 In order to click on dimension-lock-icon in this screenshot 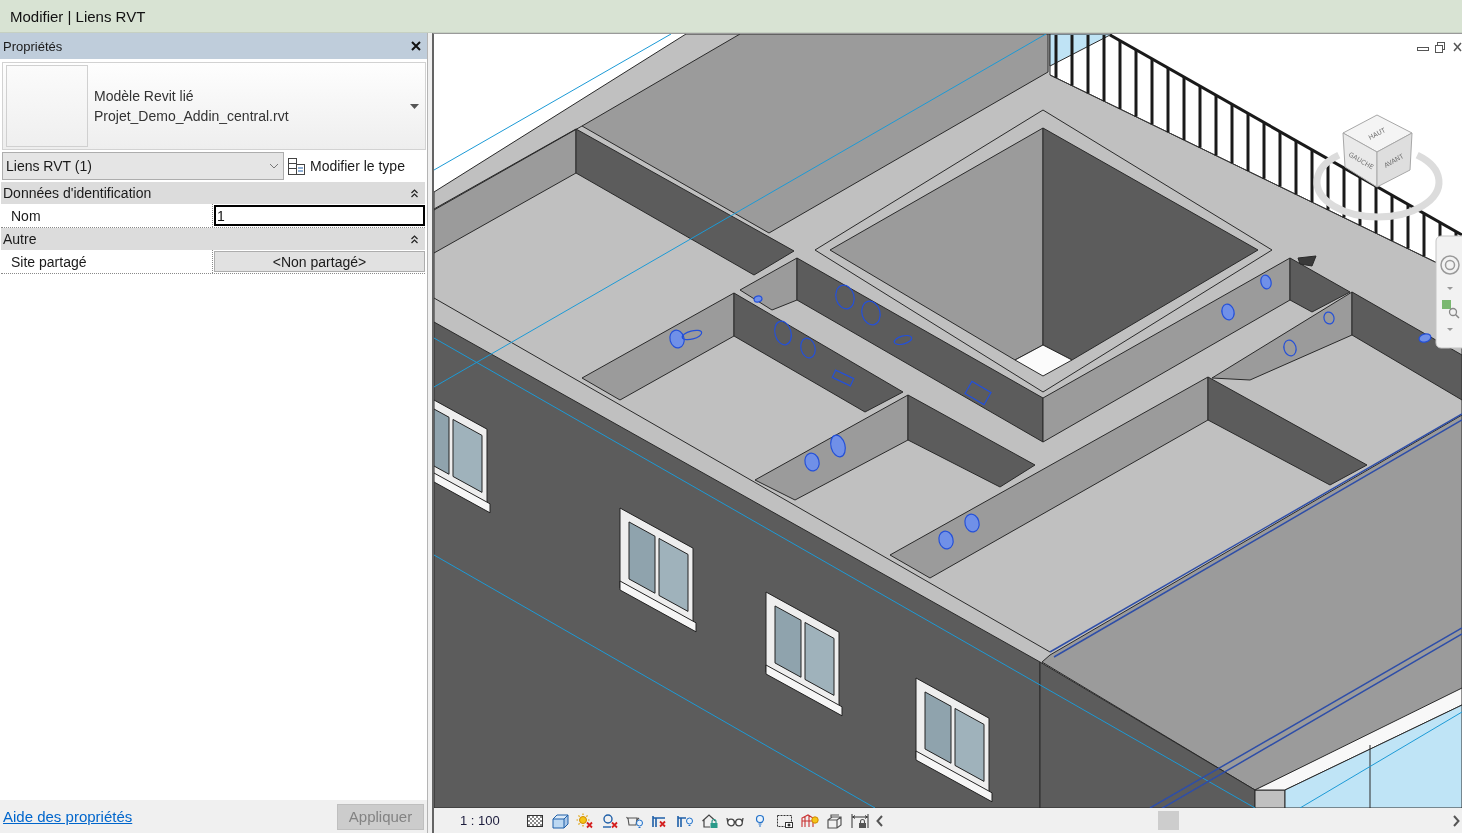, I will do `click(860, 820)`.